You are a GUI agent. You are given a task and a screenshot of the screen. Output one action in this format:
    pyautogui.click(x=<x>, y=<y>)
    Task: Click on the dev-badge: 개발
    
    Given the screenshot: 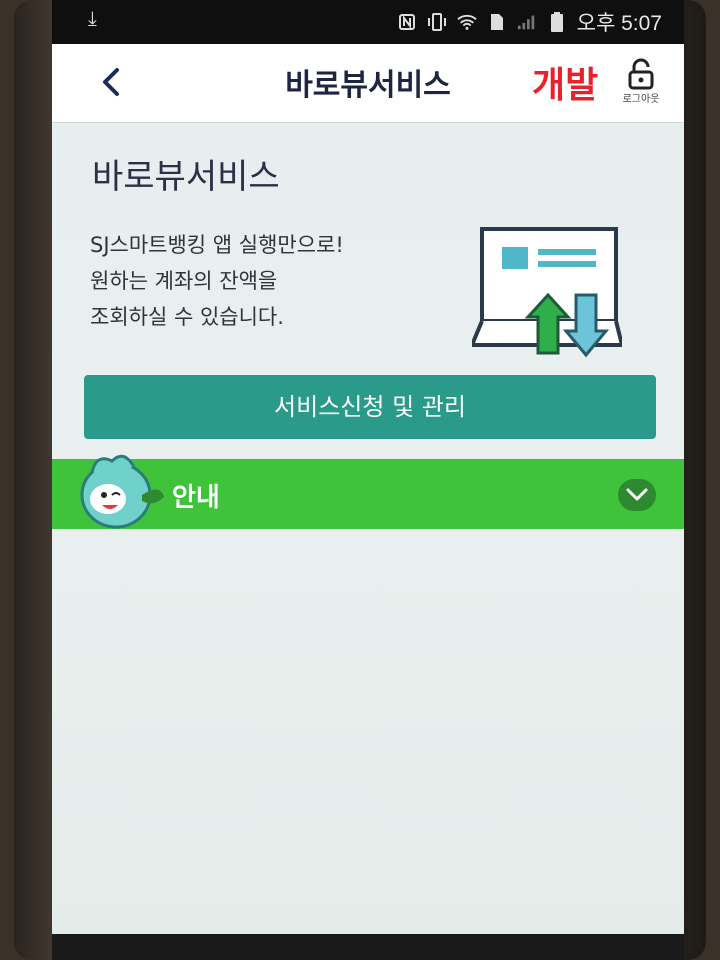 What is the action you would take?
    pyautogui.click(x=565, y=85)
    